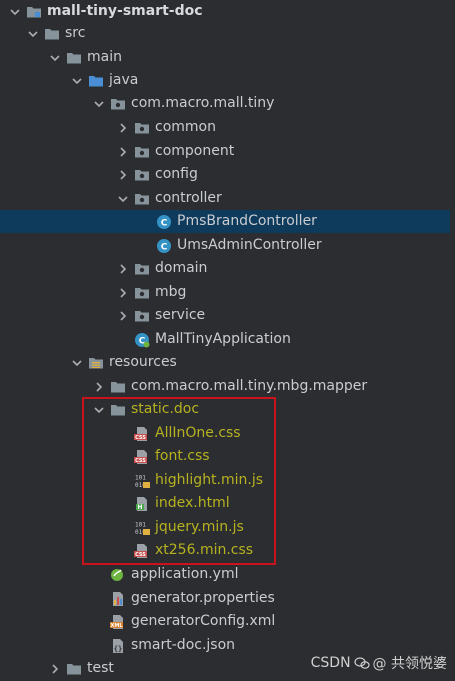  I want to click on source-folder-icon, so click(96, 81).